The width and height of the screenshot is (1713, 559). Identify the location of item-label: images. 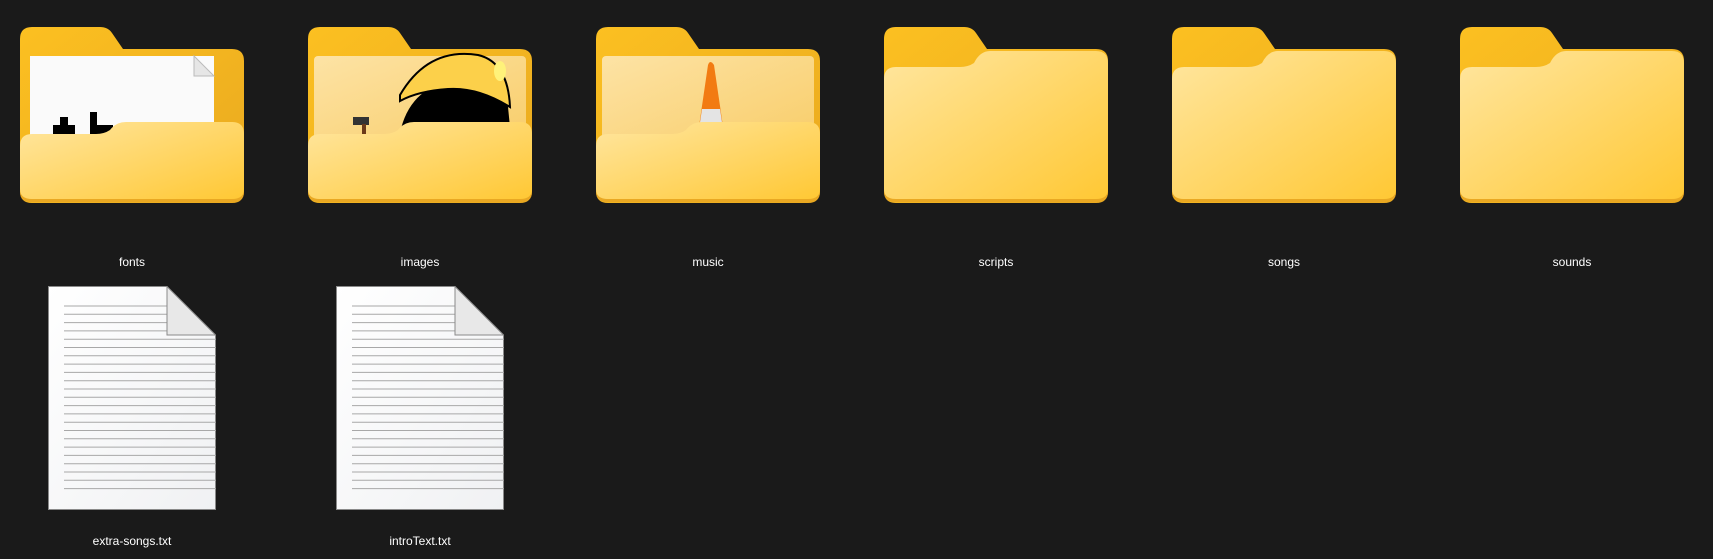
(420, 262).